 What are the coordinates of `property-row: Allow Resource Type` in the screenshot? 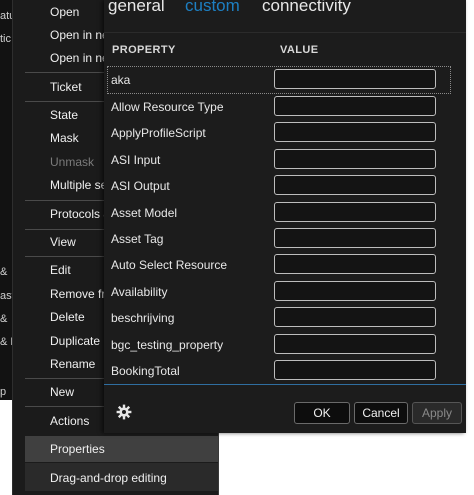 It's located at (279, 107).